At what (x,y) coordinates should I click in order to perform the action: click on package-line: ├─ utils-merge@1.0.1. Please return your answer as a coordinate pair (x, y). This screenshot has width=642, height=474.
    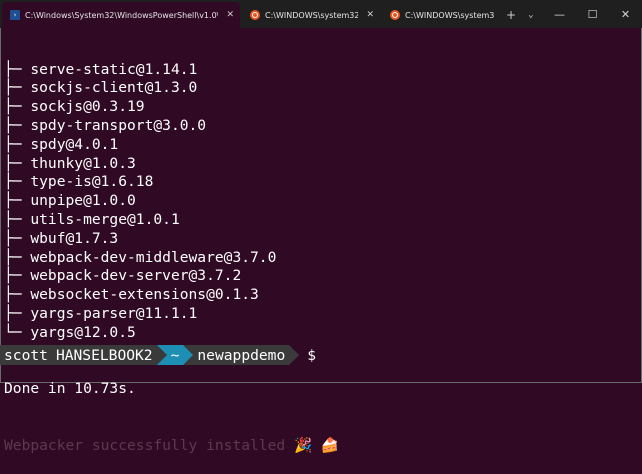
    Looking at the image, I should click on (319, 220).